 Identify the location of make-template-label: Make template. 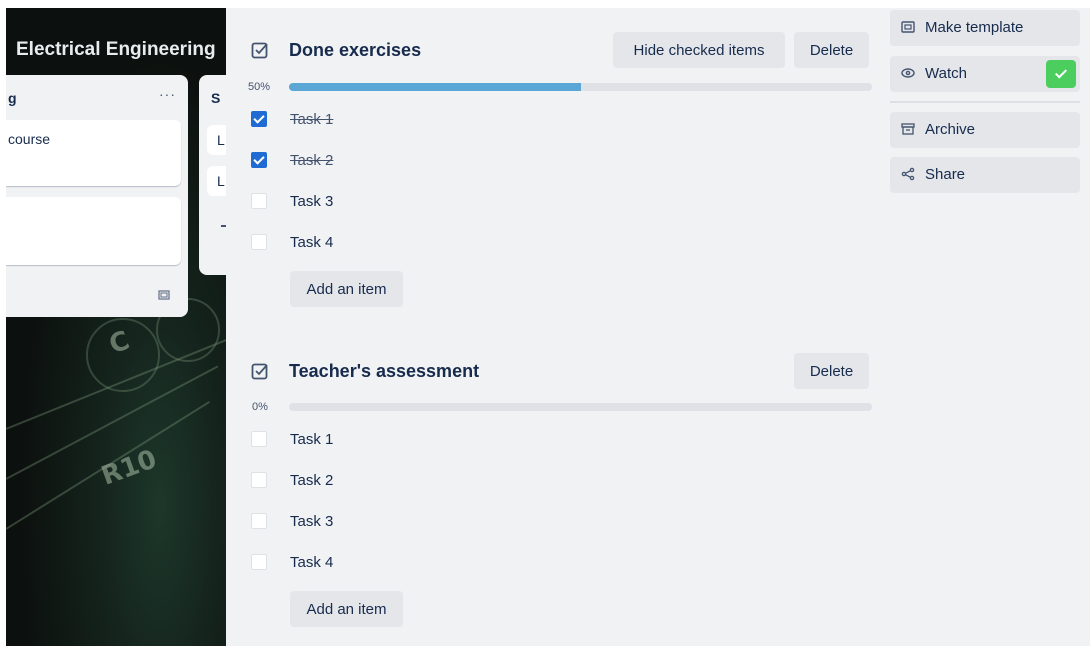
(974, 27).